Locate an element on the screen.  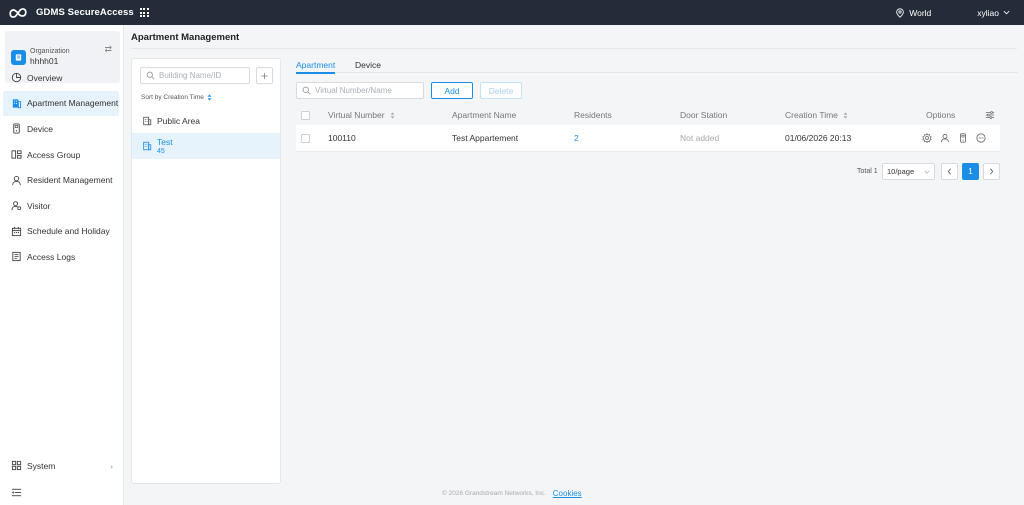
sidebar-item-apartment-management: Apartment Management is located at coordinates (61, 103).